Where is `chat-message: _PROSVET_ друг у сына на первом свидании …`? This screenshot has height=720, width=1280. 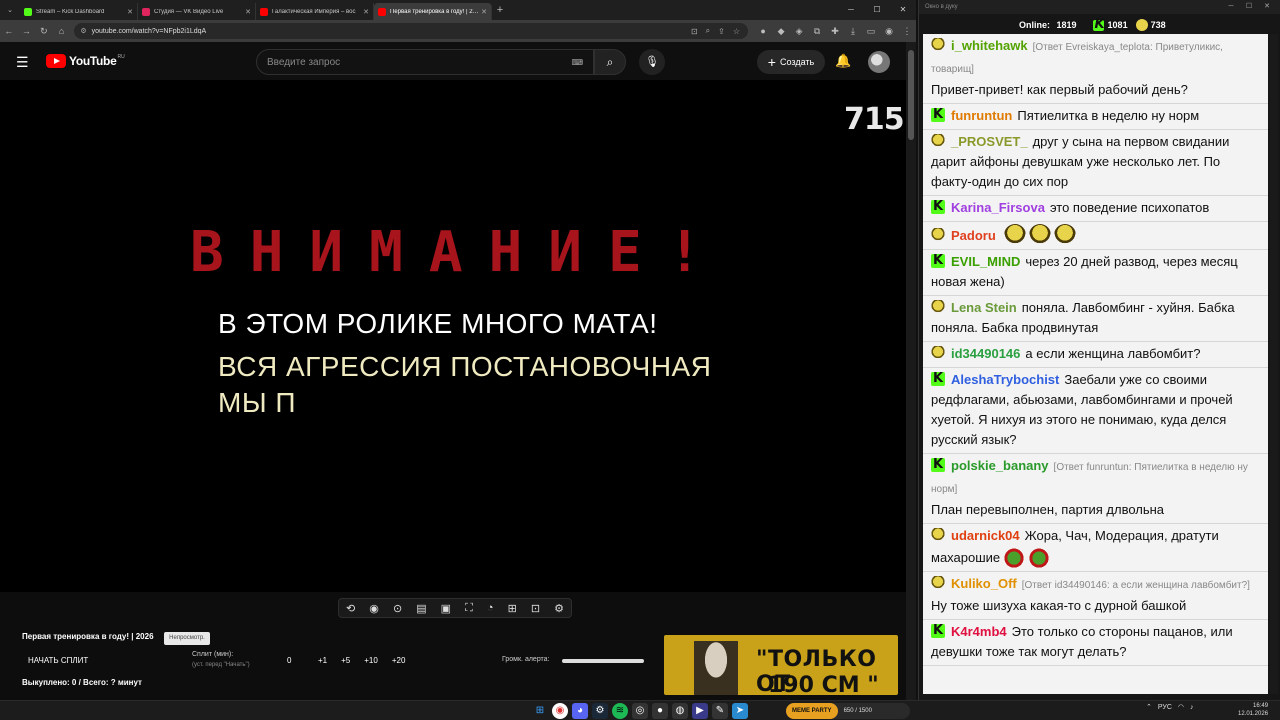
chat-message: _PROSVET_ друг у сына на первом свидании … is located at coordinates (1095, 163).